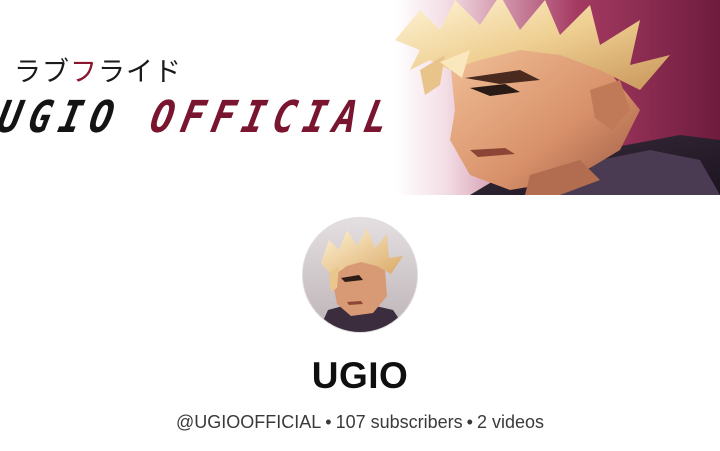  I want to click on banner-japanese-text: ラブフライド, so click(98, 69).